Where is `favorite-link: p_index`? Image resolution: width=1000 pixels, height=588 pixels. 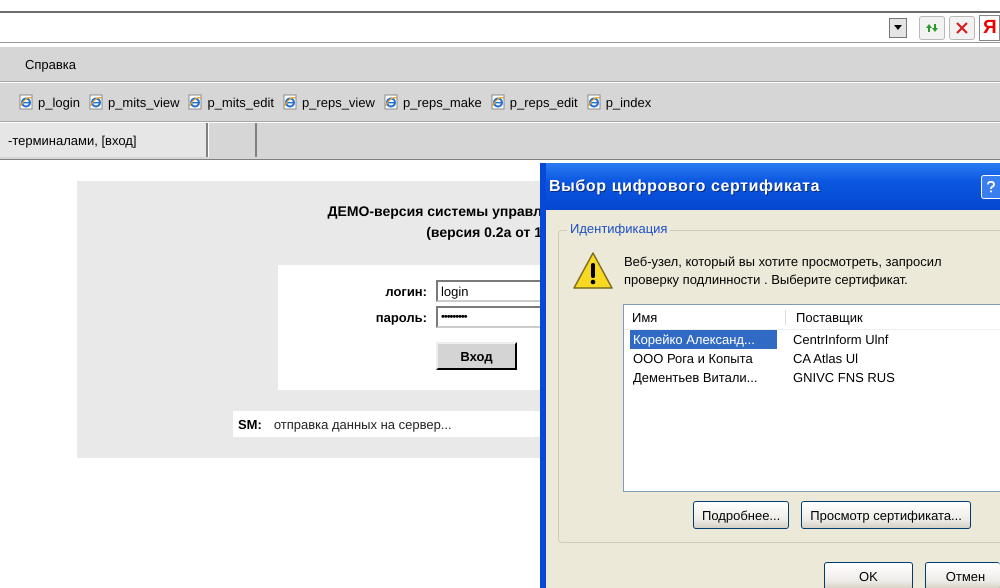 favorite-link: p_index is located at coordinates (619, 102).